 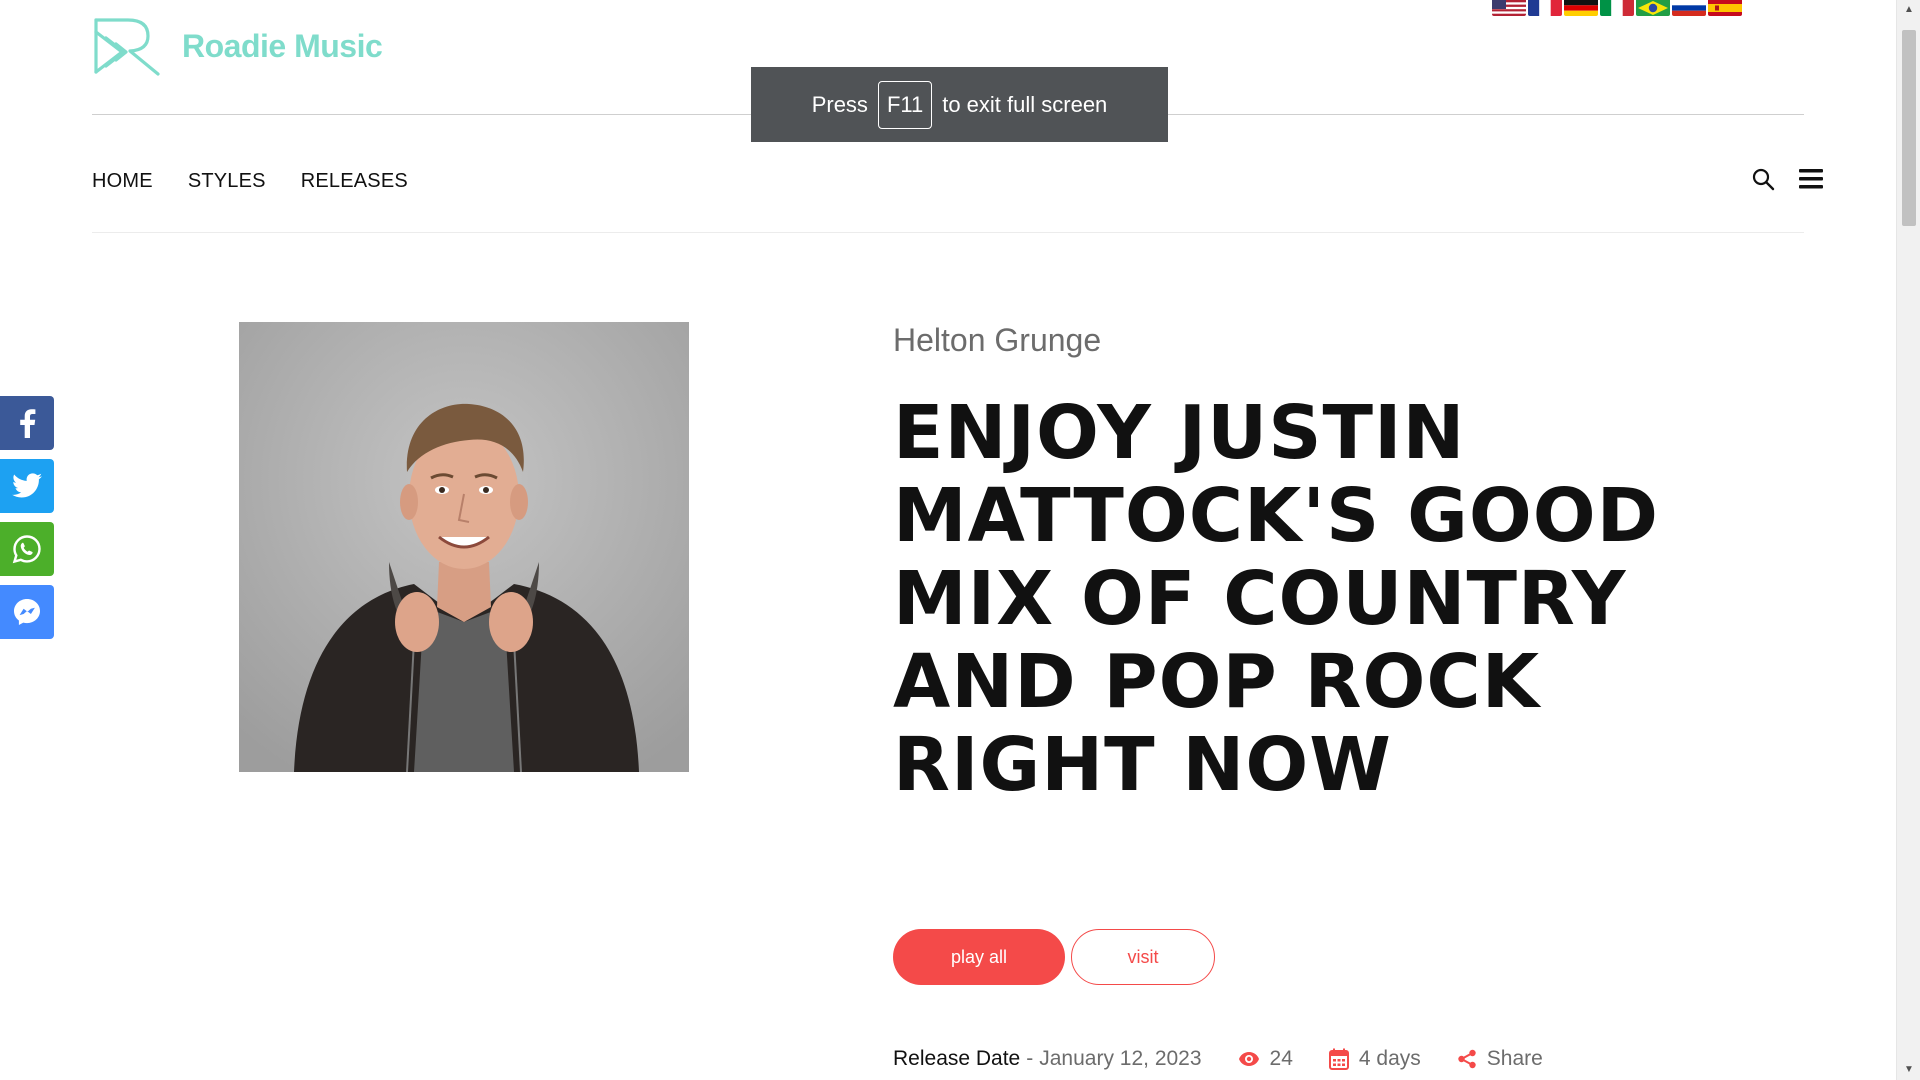 I want to click on share-link: Share, so click(x=1500, y=1059).